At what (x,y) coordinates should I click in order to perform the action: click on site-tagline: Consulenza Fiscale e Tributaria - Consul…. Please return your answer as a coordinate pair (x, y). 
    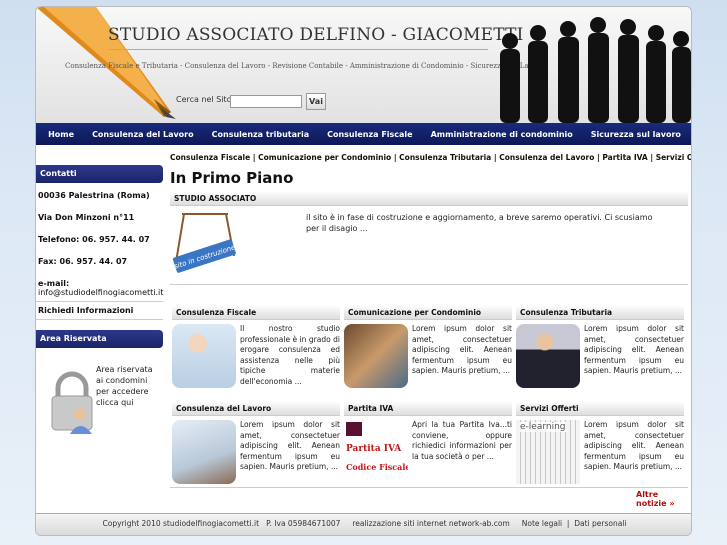
    Looking at the image, I should click on (305, 66).